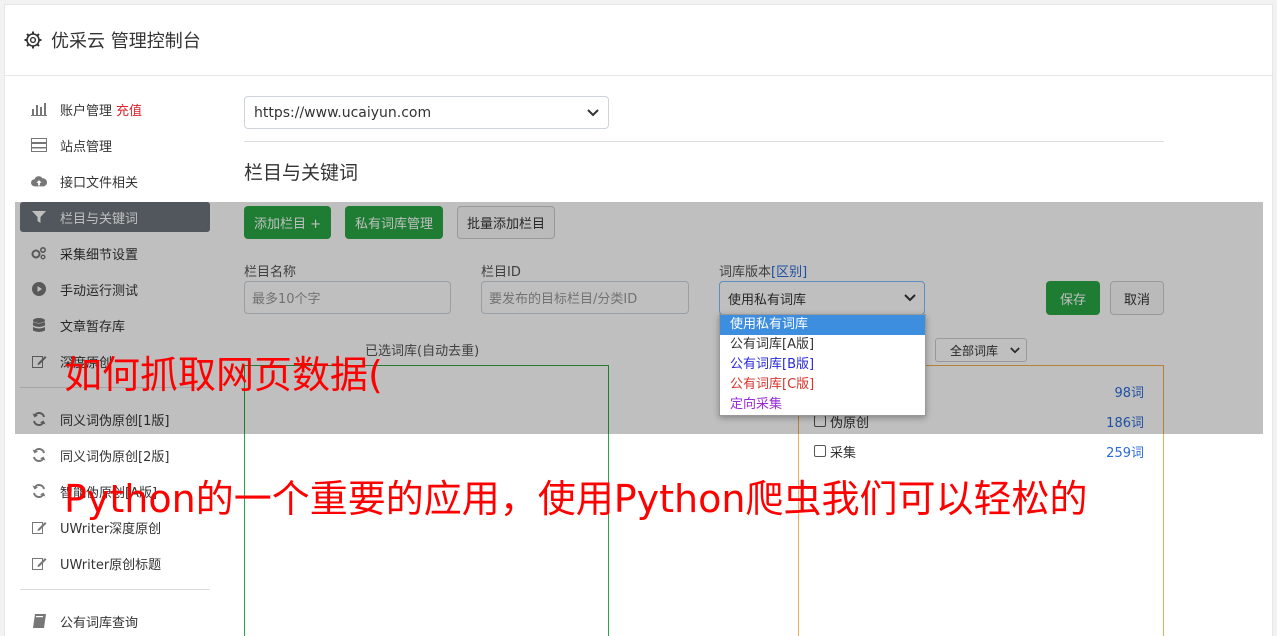  I want to click on sidebar-item-synonym-v1: 同义词伪原创[1版], so click(115, 419).